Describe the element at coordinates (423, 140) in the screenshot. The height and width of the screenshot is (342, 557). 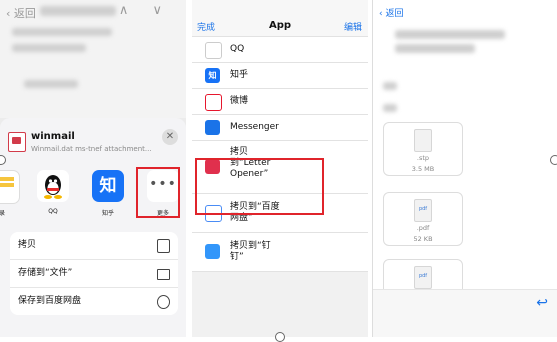
I see `file-icon` at that location.